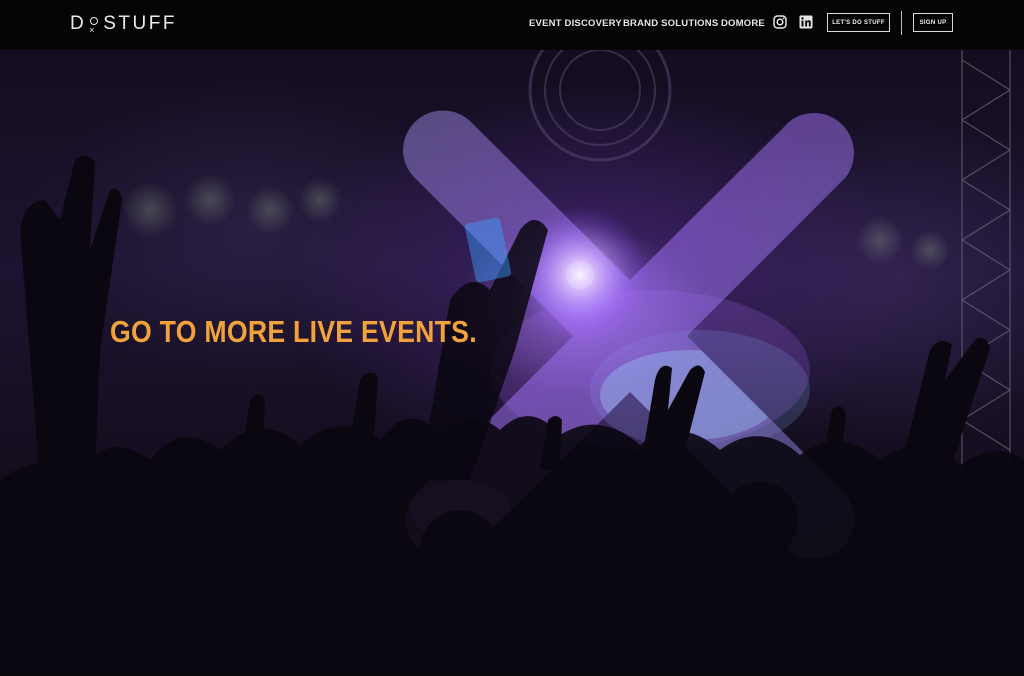 The width and height of the screenshot is (1024, 676). Describe the element at coordinates (94, 24) in the screenshot. I see `logo-mark-icon: ×` at that location.